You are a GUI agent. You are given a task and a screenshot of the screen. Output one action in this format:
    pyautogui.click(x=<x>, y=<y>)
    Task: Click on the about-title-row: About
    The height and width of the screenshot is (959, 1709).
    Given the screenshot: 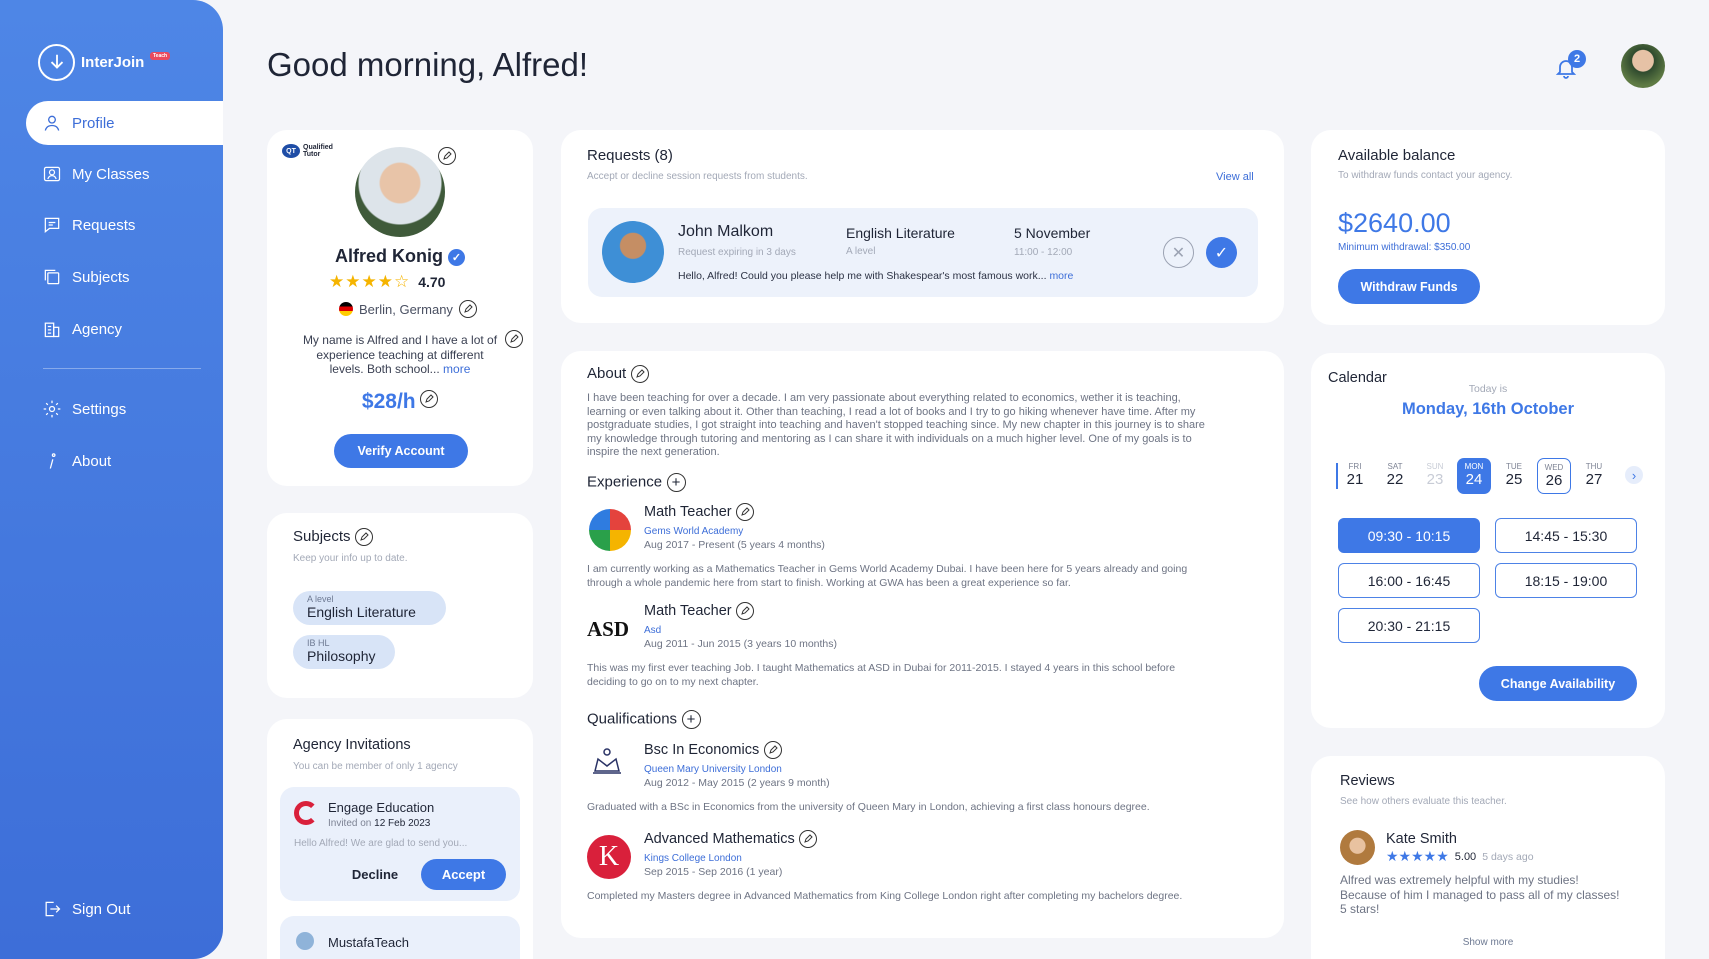 What is the action you would take?
    pyautogui.click(x=618, y=374)
    